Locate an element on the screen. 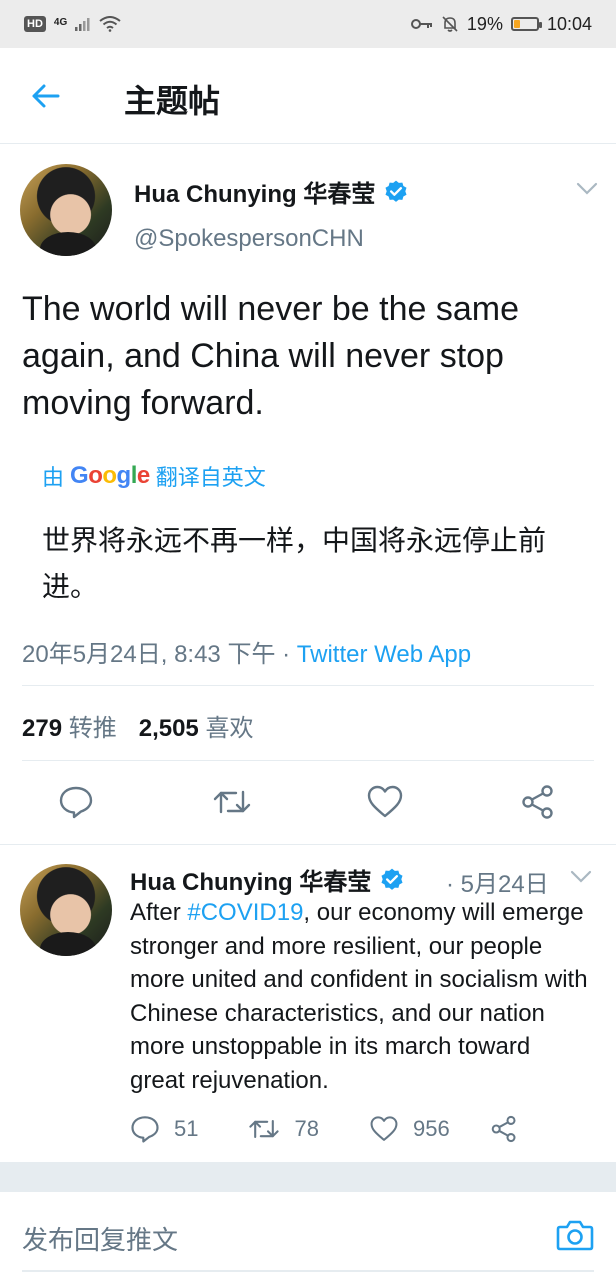  tweet-meta: 20年5月24日, 8:43 下午 · Twitter Web App is located at coordinates (246, 651).